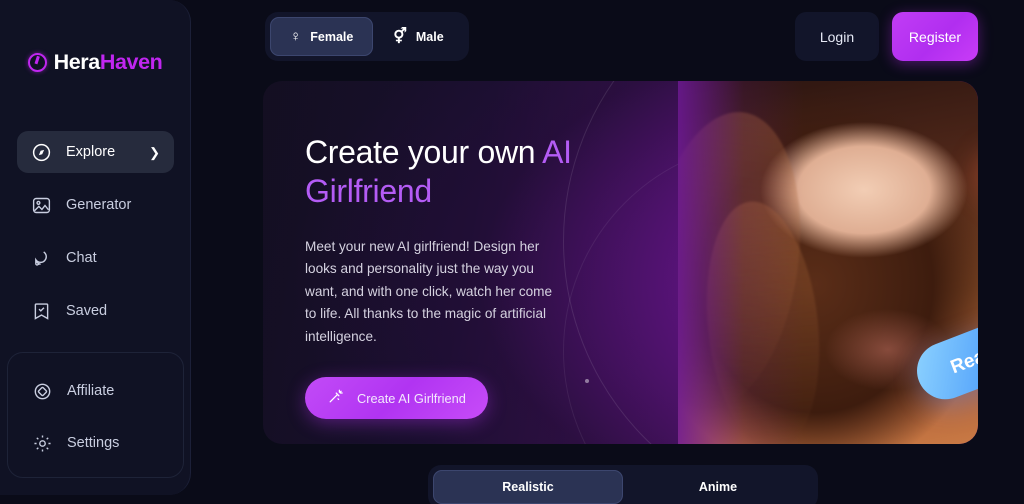 The width and height of the screenshot is (1024, 504). What do you see at coordinates (837, 36) in the screenshot?
I see `login-button: Login` at bounding box center [837, 36].